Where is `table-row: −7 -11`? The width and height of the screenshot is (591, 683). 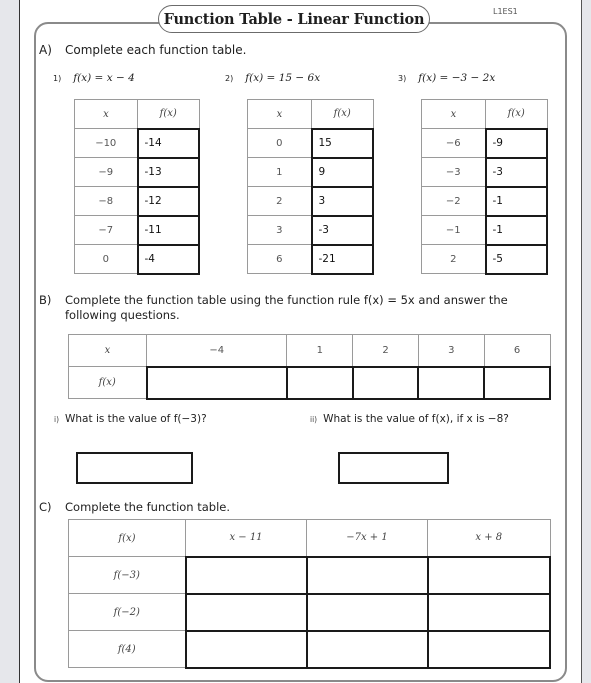 table-row: −7 -11 is located at coordinates (137, 230).